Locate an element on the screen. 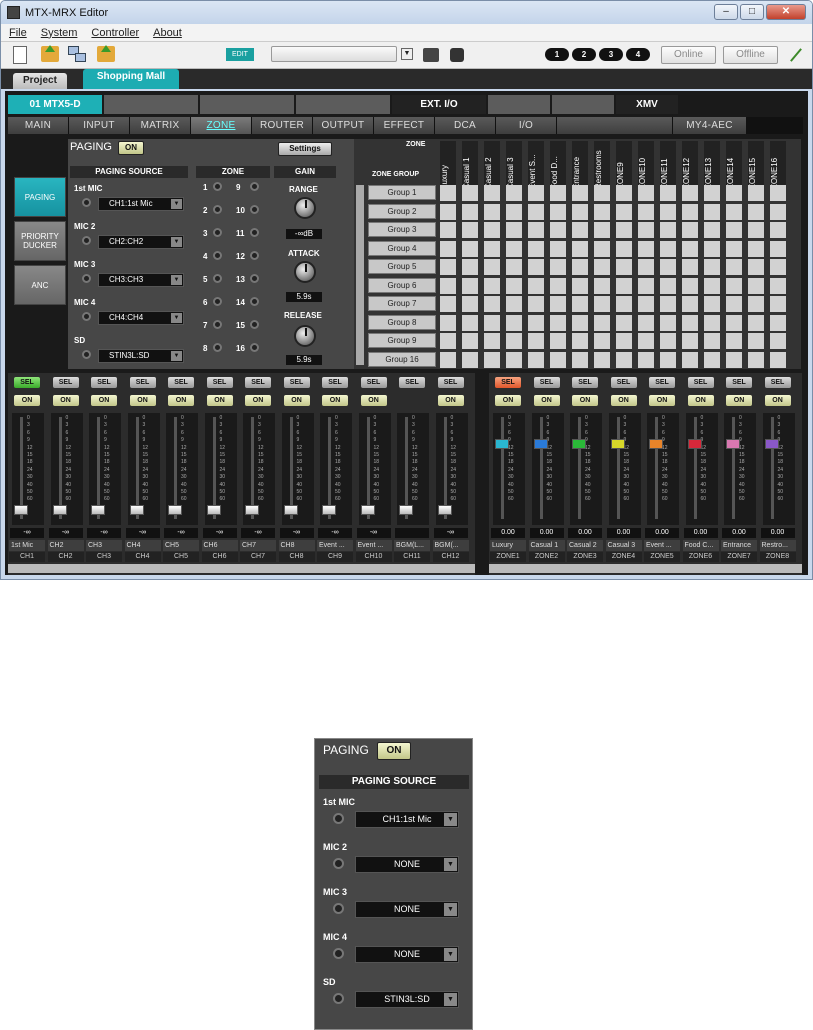 The image size is (813, 1030). online-button: Online is located at coordinates (688, 55).